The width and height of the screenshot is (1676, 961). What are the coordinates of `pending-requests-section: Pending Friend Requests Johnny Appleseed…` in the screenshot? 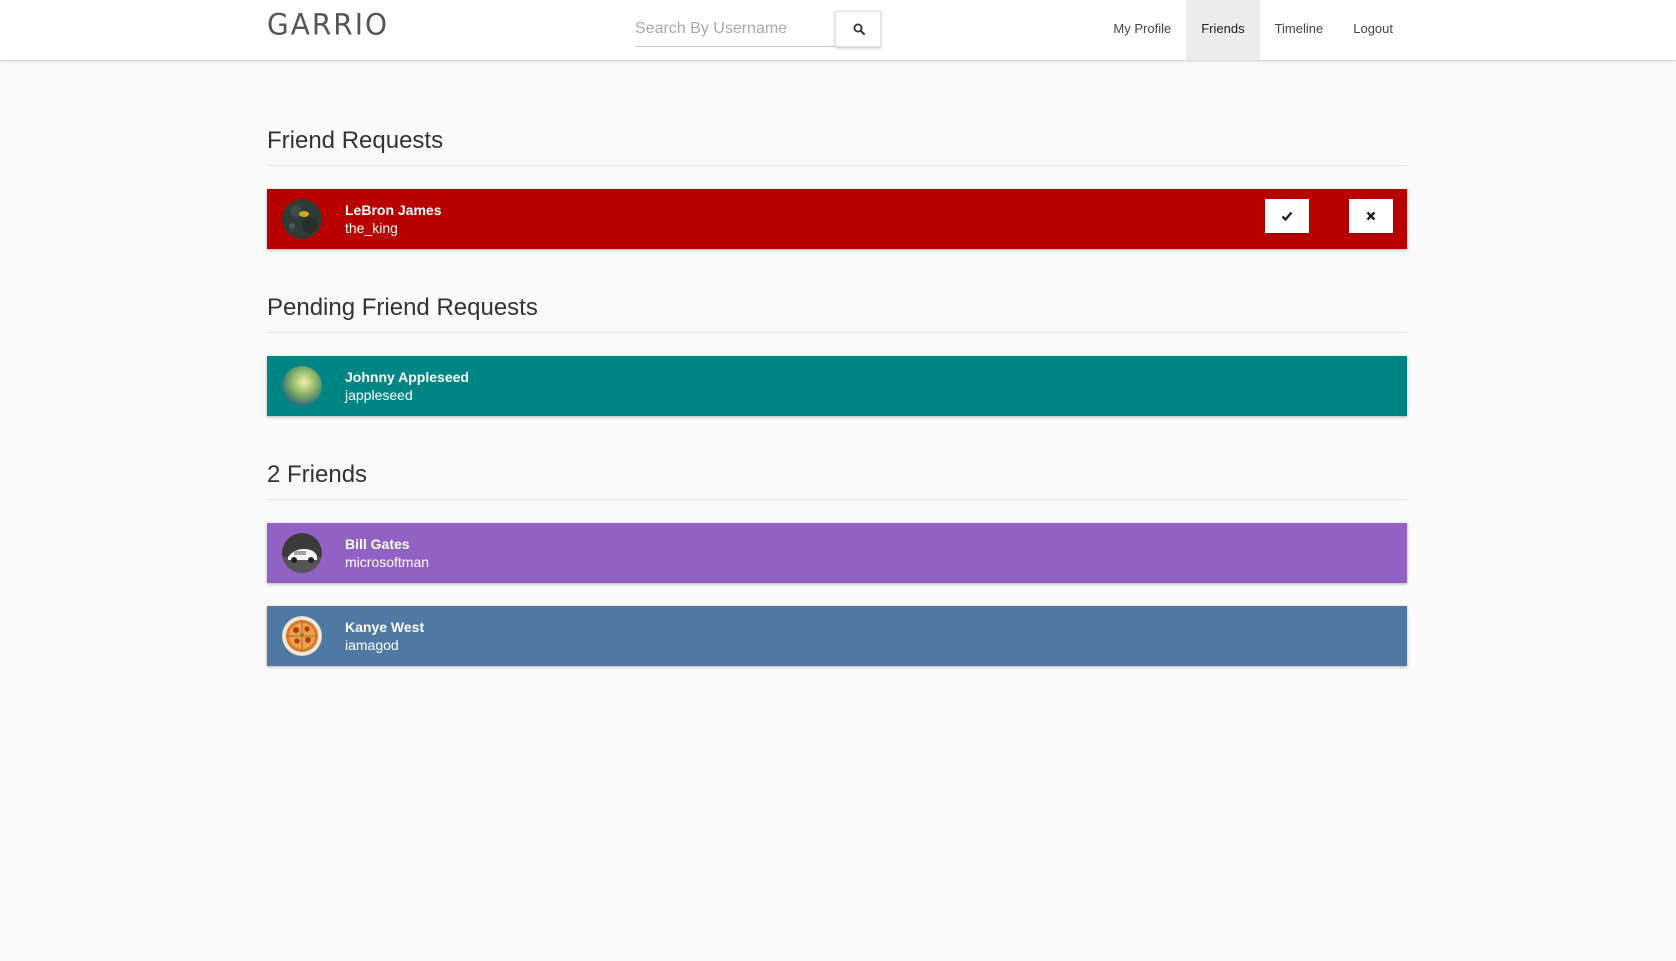 It's located at (837, 355).